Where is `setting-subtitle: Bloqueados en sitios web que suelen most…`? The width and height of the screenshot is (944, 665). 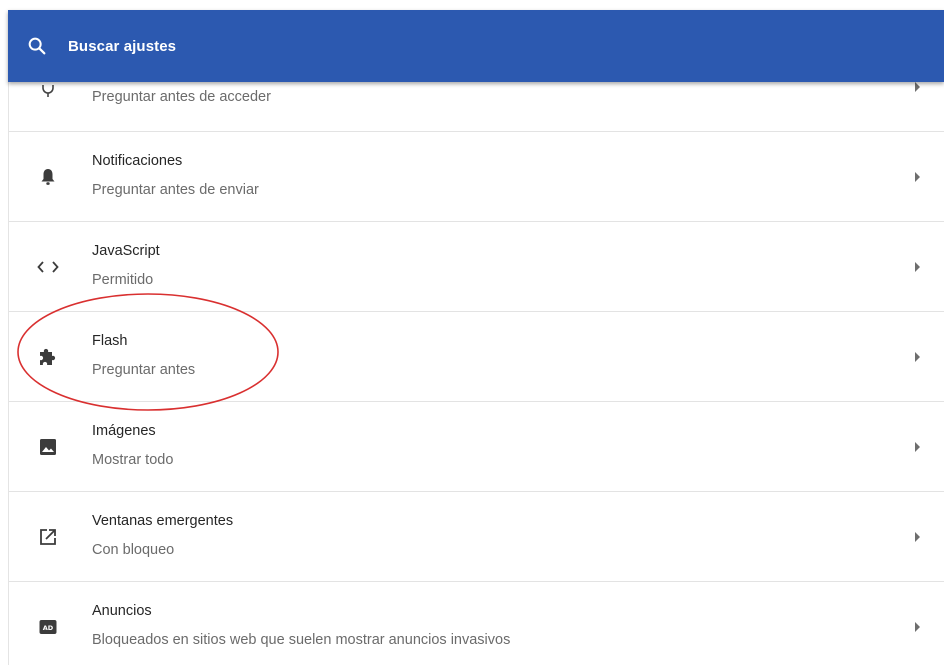 setting-subtitle: Bloqueados en sitios web que suelen most… is located at coordinates (301, 640).